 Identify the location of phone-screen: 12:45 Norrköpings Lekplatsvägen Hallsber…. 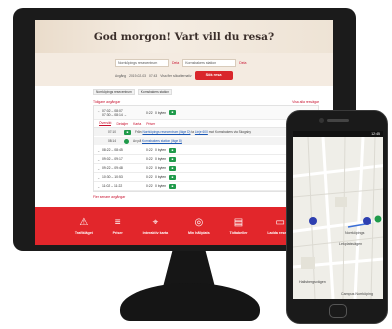
(338, 215).